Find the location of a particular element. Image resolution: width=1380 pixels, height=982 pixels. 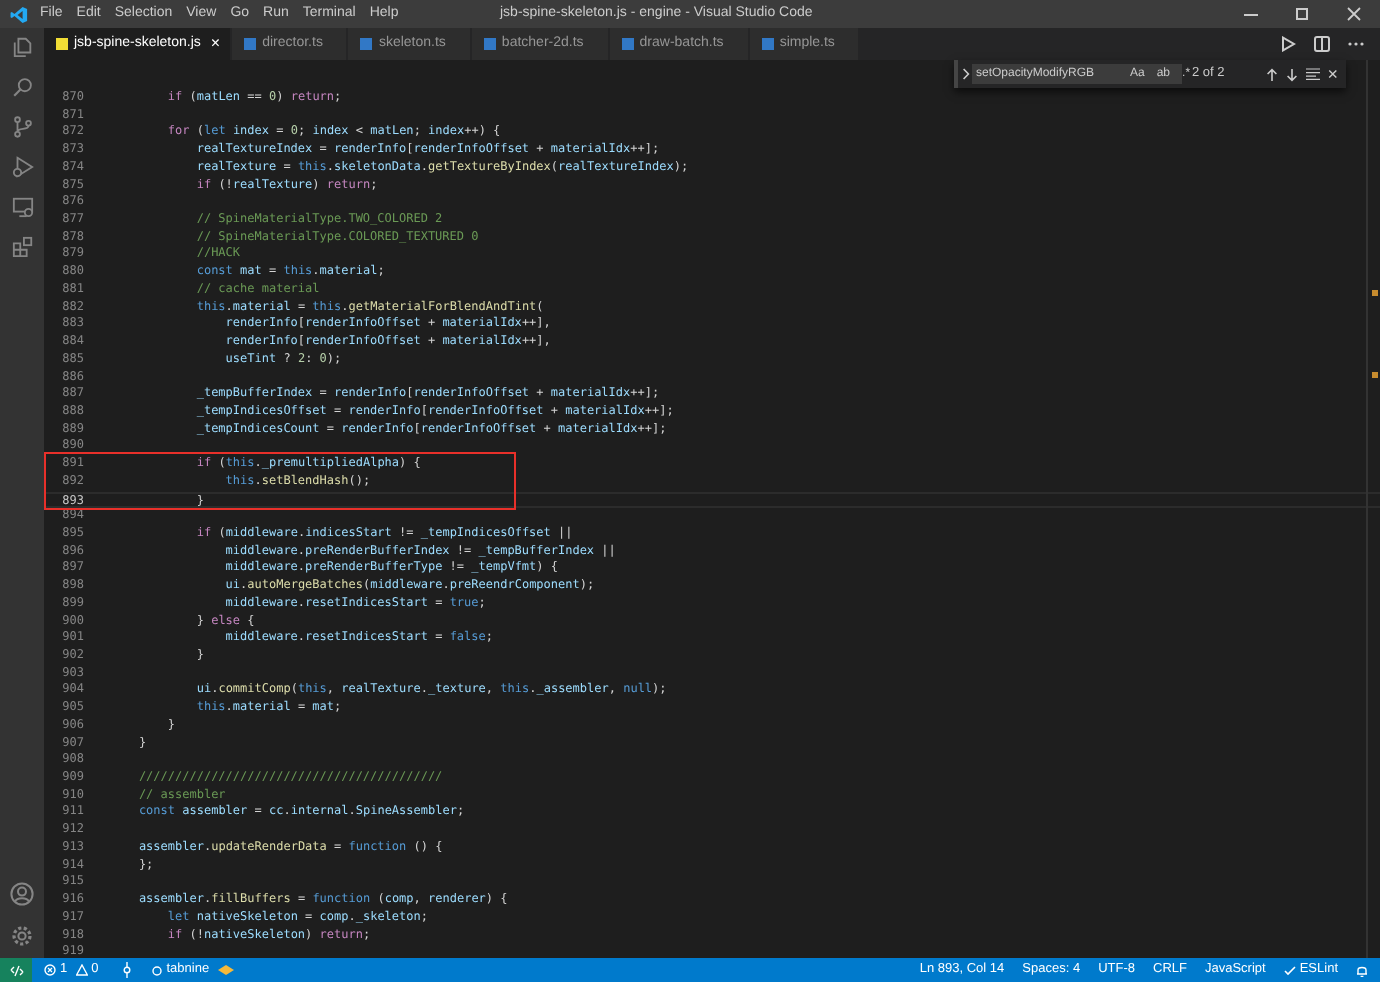

warning-icon is located at coordinates (81, 970).